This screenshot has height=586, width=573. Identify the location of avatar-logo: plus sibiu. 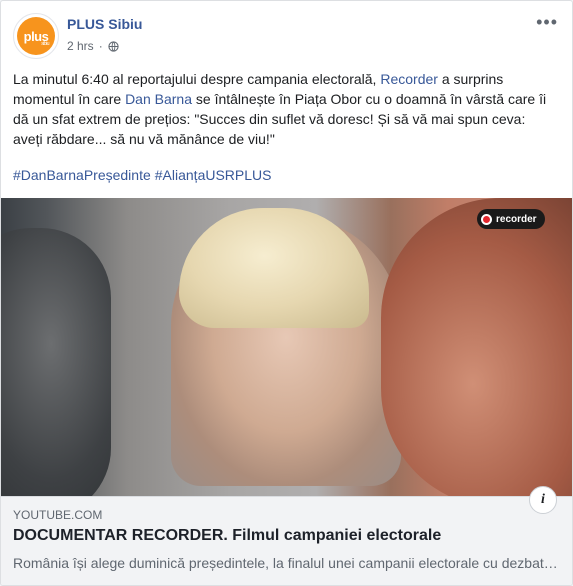
(36, 36).